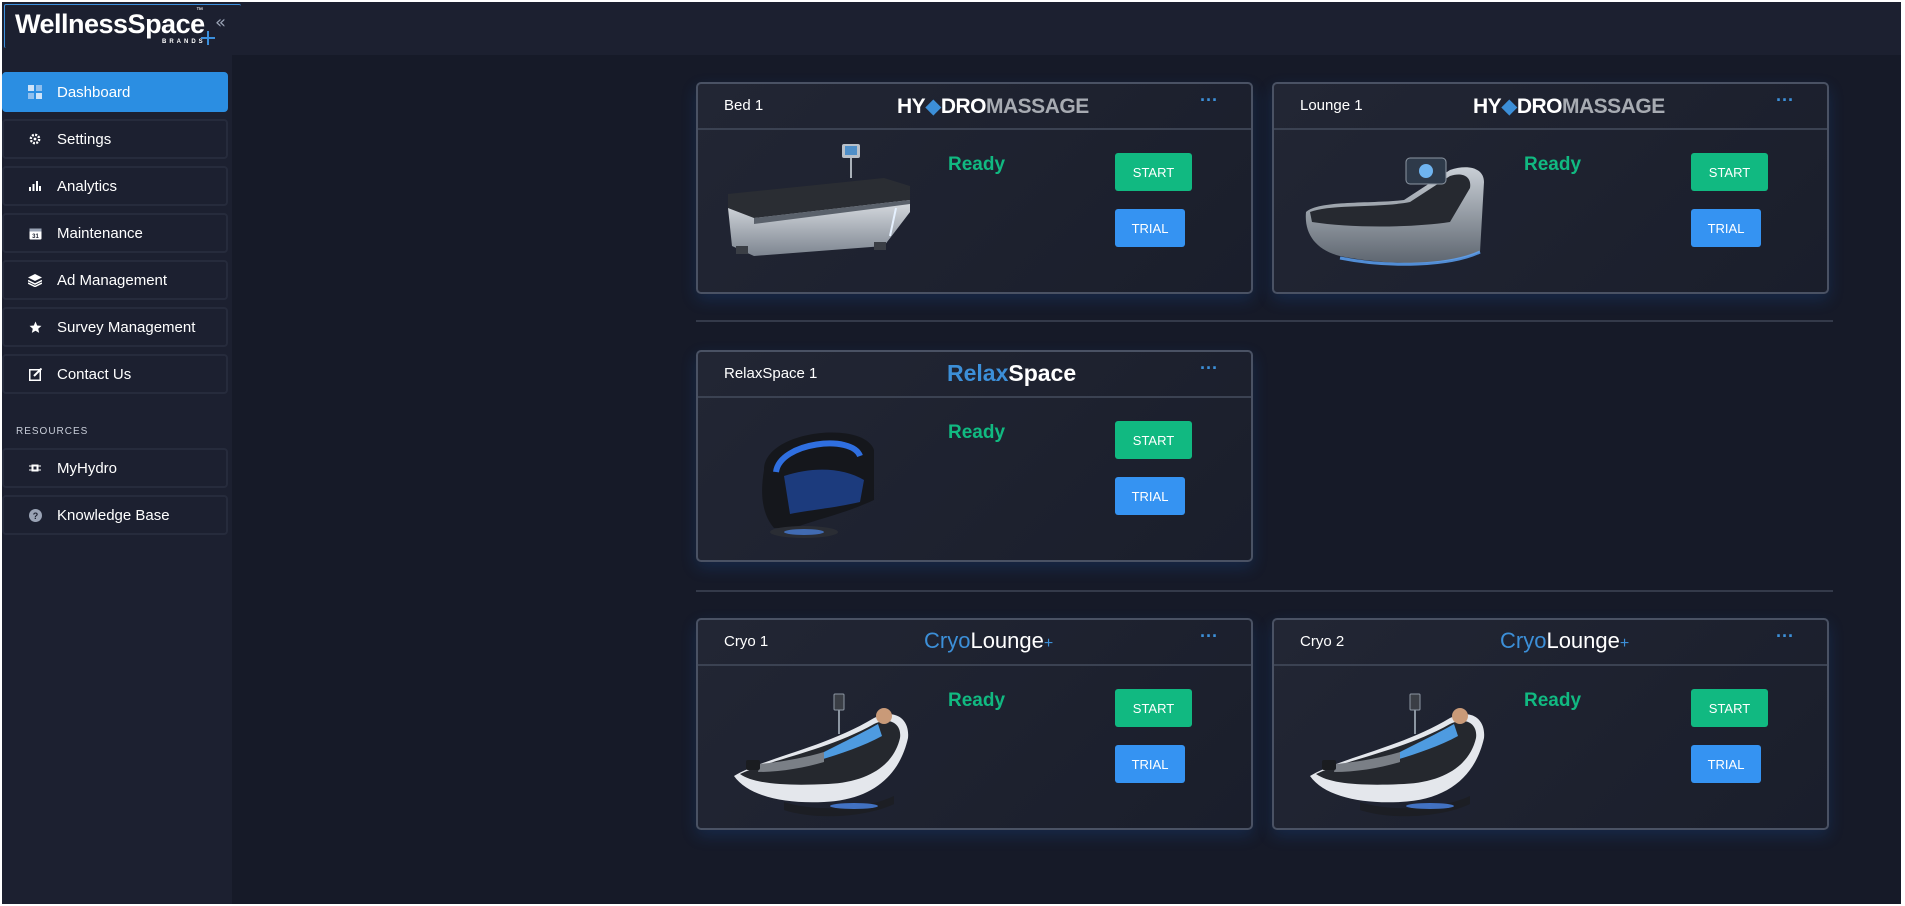 The width and height of the screenshot is (1905, 906). What do you see at coordinates (35, 92) in the screenshot?
I see `dashboard-icon` at bounding box center [35, 92].